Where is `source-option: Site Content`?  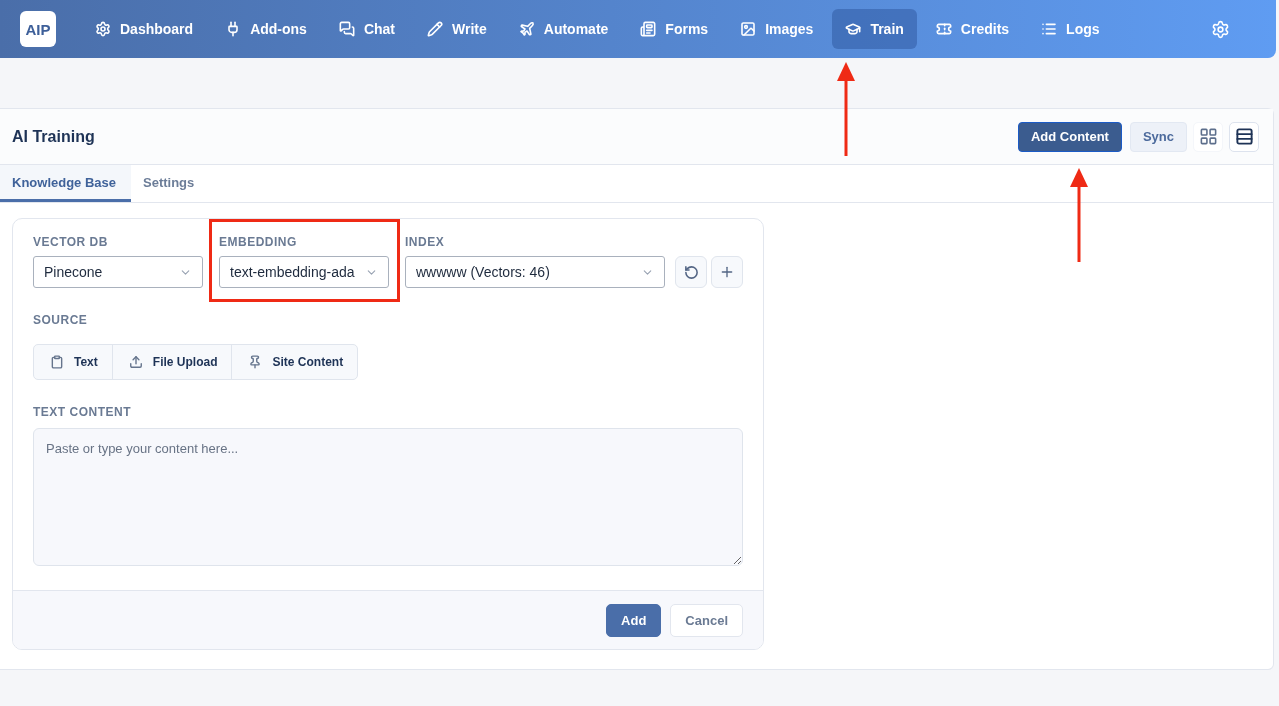 source-option: Site Content is located at coordinates (295, 362).